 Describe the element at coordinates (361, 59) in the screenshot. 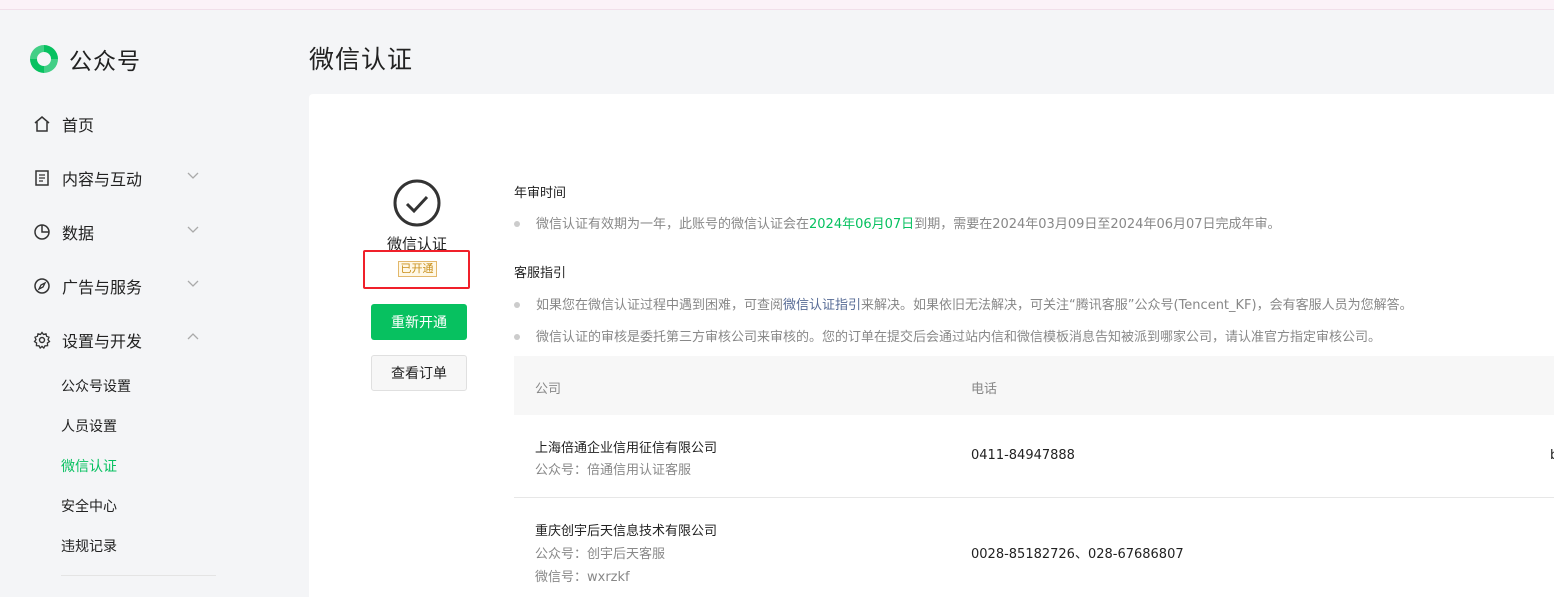

I see `page-title: 微信认证` at that location.